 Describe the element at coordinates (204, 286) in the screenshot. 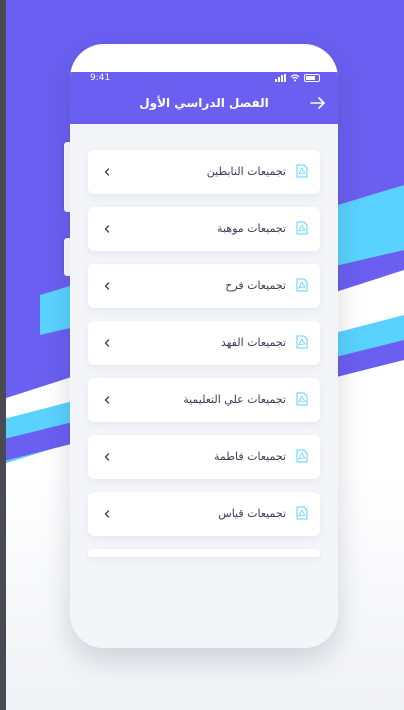

I see `list-item: تجميعات فرح` at that location.